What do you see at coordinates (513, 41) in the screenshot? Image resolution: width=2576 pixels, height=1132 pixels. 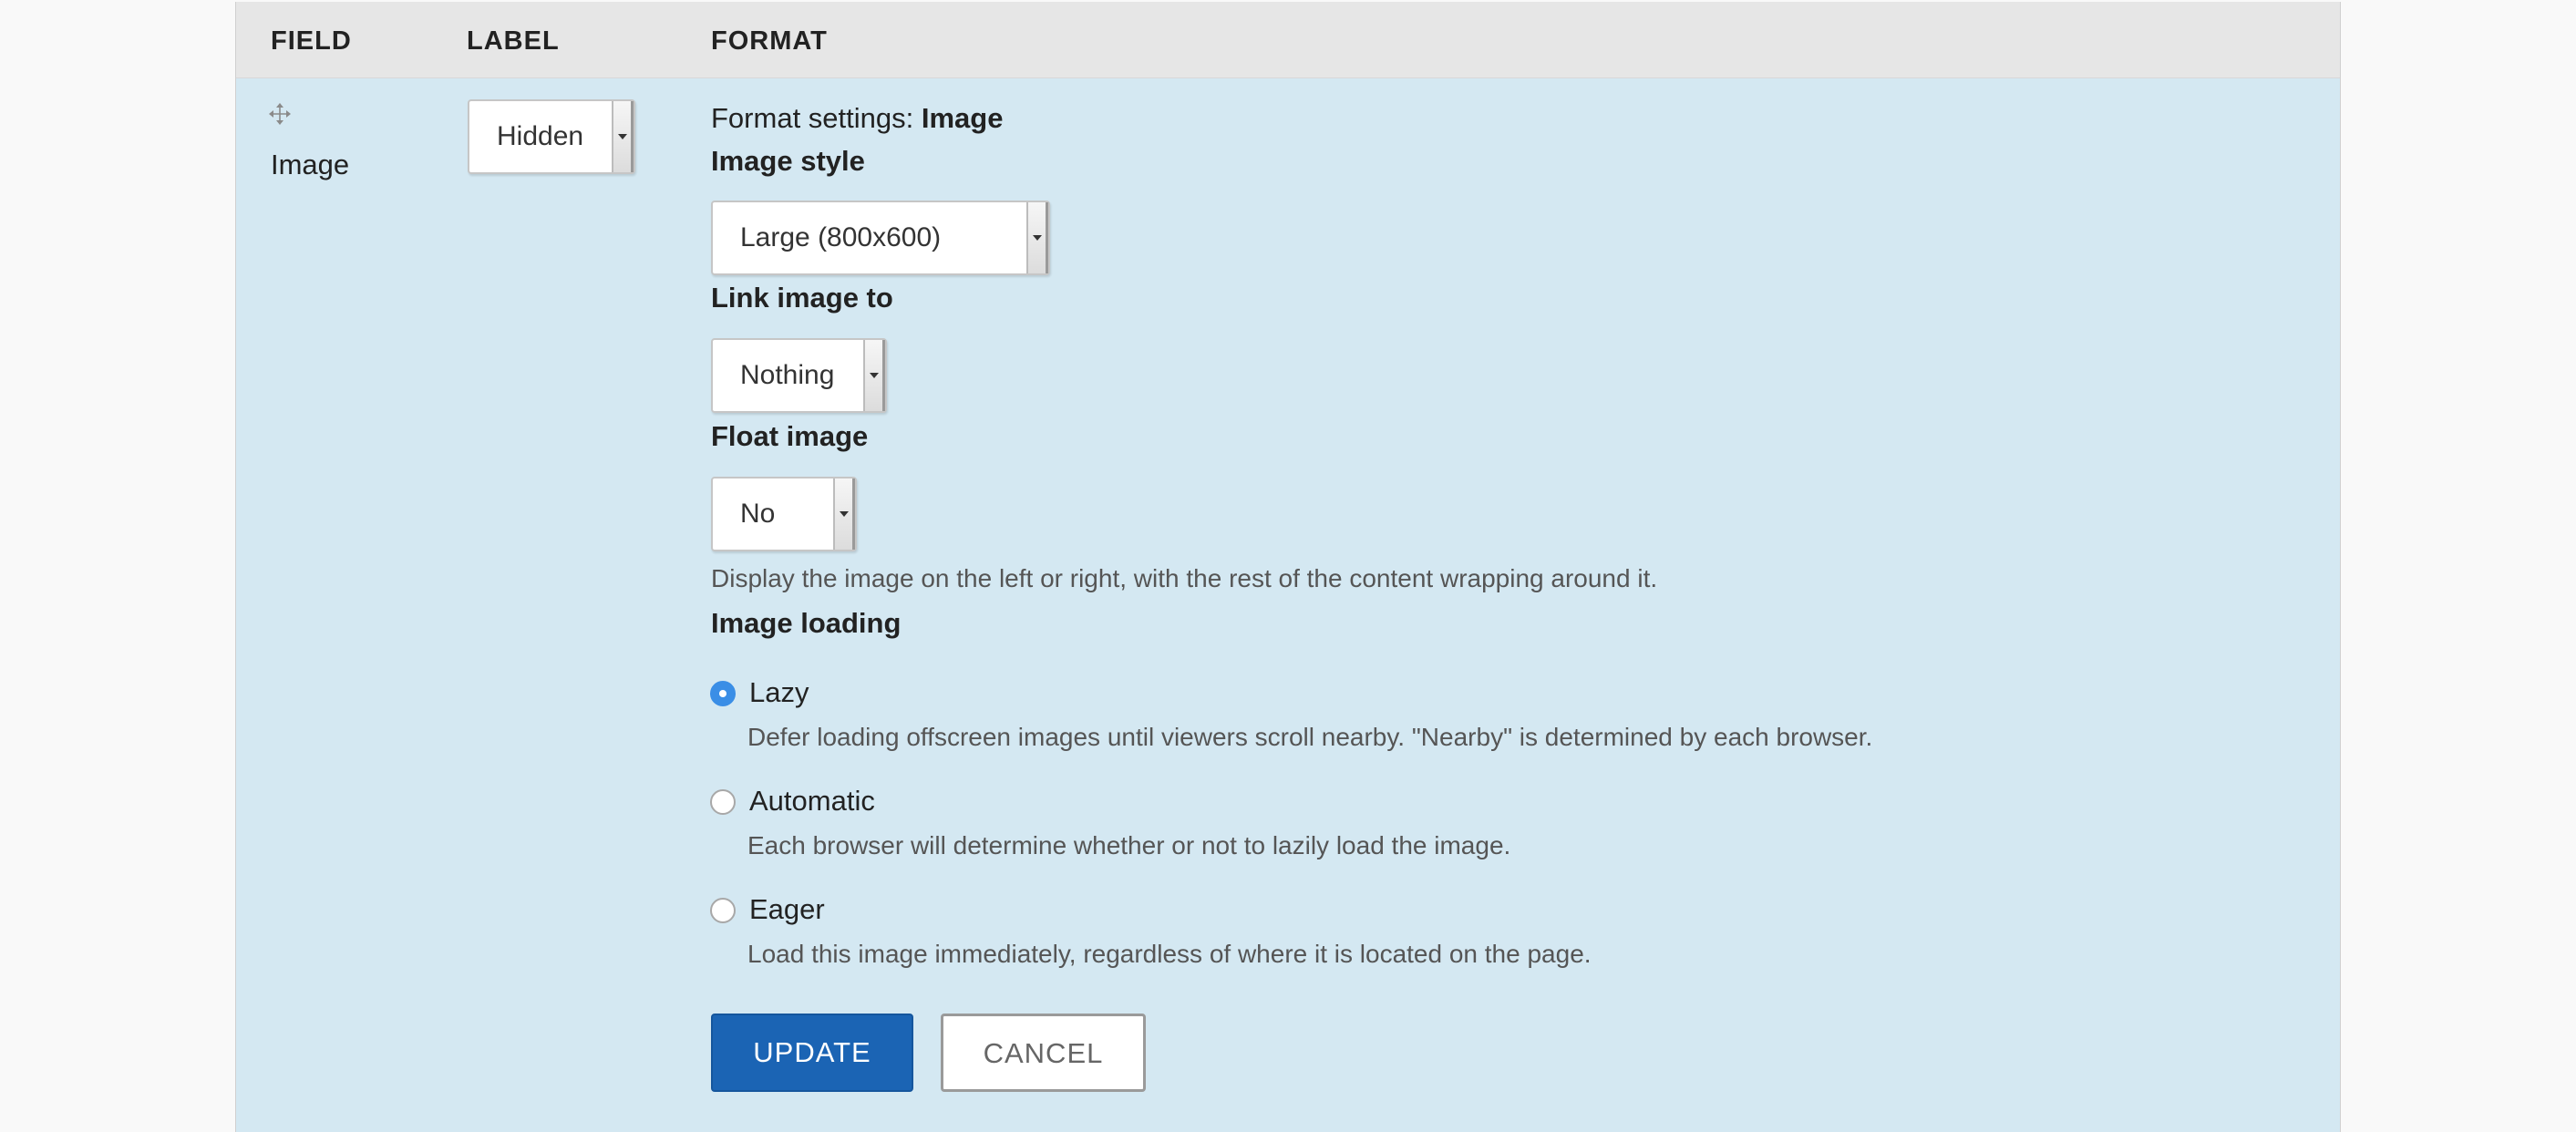 I see `header-label: LABEL` at bounding box center [513, 41].